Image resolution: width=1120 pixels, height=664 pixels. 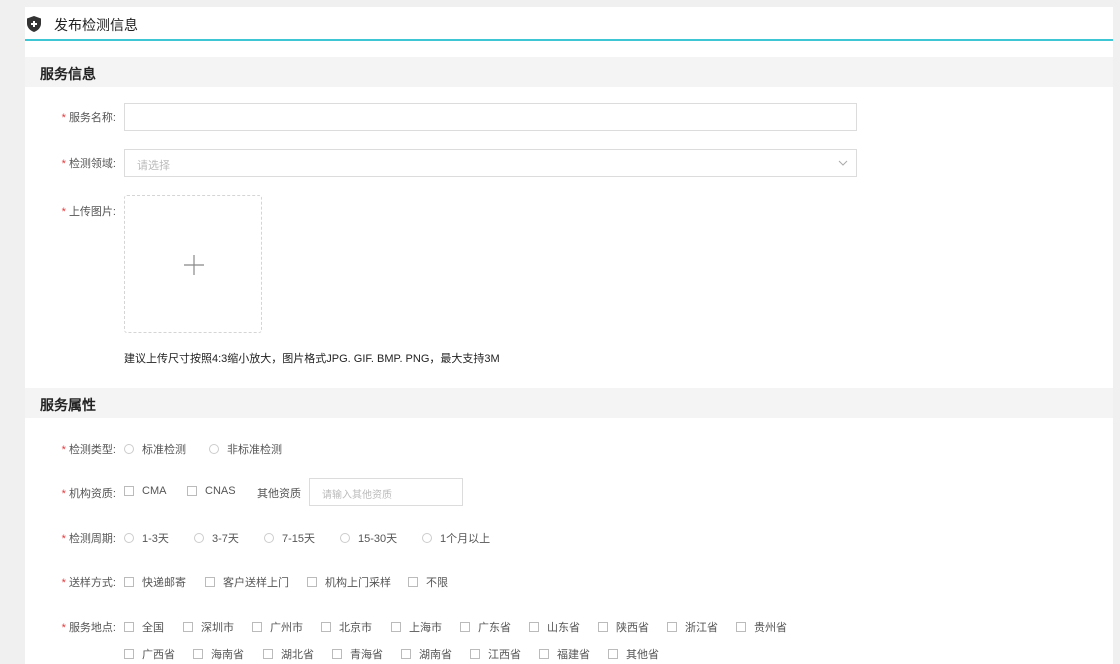 What do you see at coordinates (88, 494) in the screenshot?
I see `qualification-label: * 机构资质:` at bounding box center [88, 494].